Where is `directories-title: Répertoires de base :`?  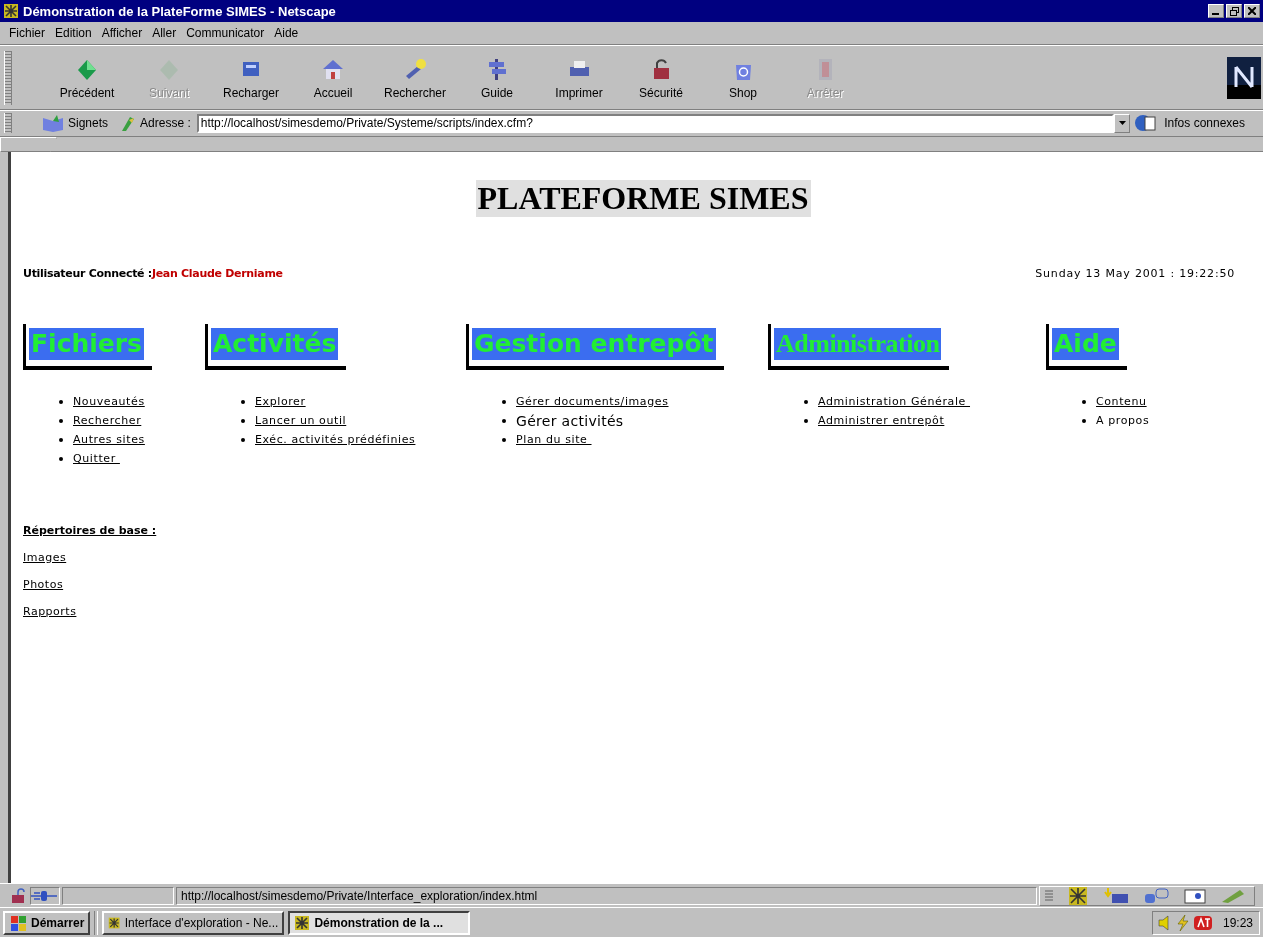 directories-title: Répertoires de base : is located at coordinates (90, 530).